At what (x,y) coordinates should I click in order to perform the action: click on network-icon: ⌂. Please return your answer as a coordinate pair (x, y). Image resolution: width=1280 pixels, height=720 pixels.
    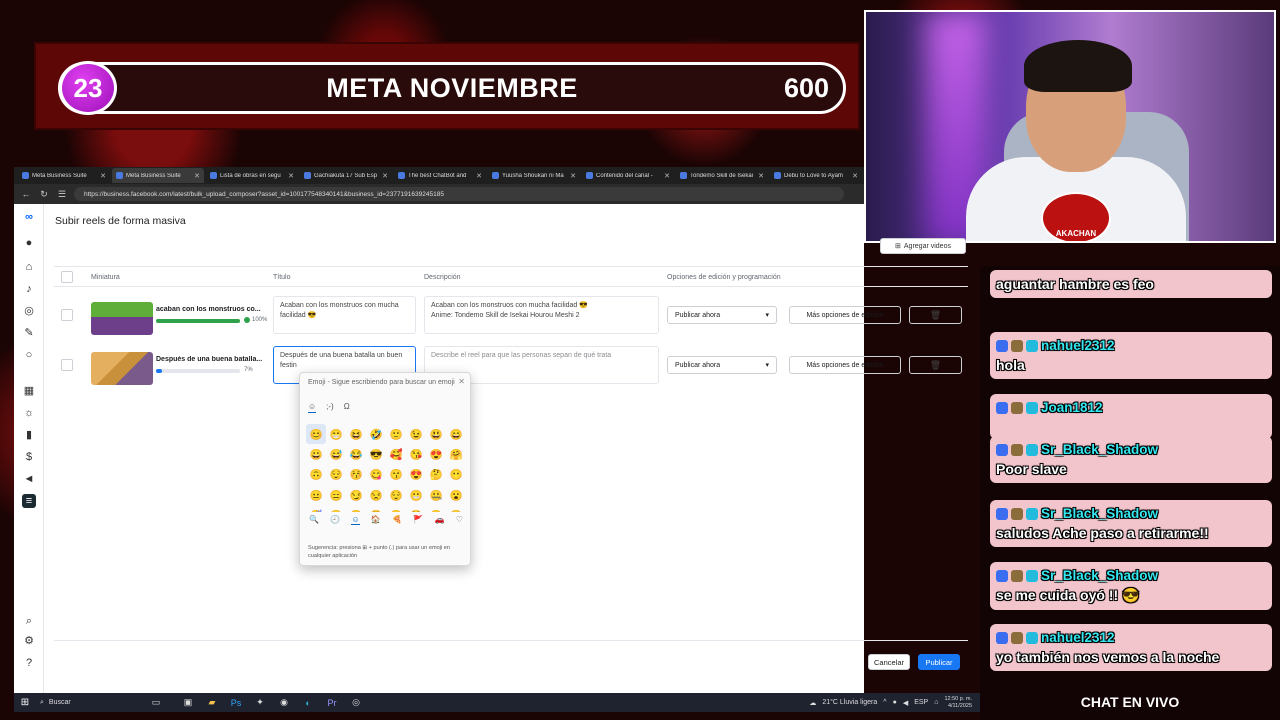
    Looking at the image, I should click on (936, 702).